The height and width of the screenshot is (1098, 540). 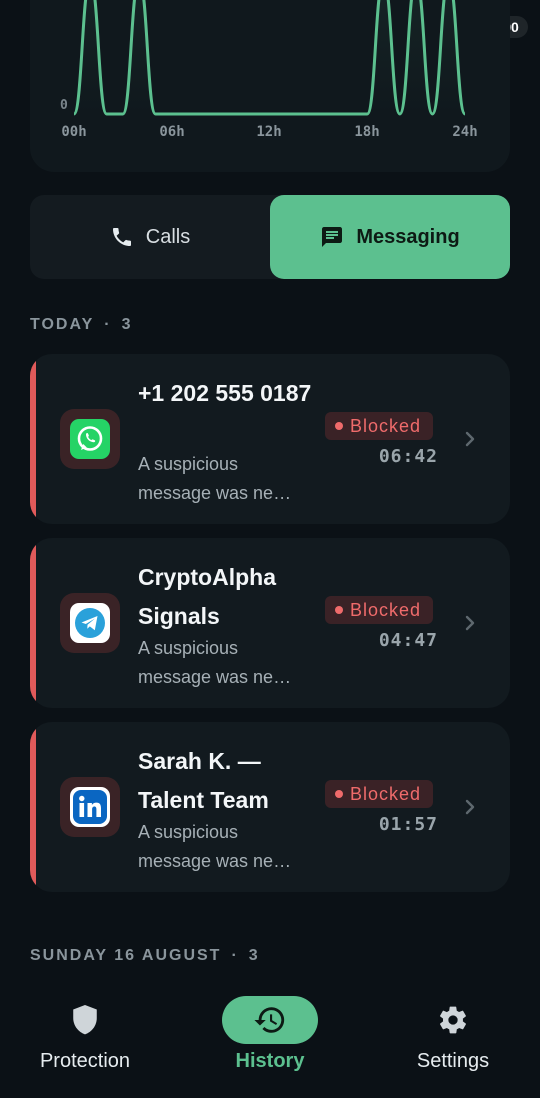 I want to click on x-tick-label: 24h, so click(x=465, y=132).